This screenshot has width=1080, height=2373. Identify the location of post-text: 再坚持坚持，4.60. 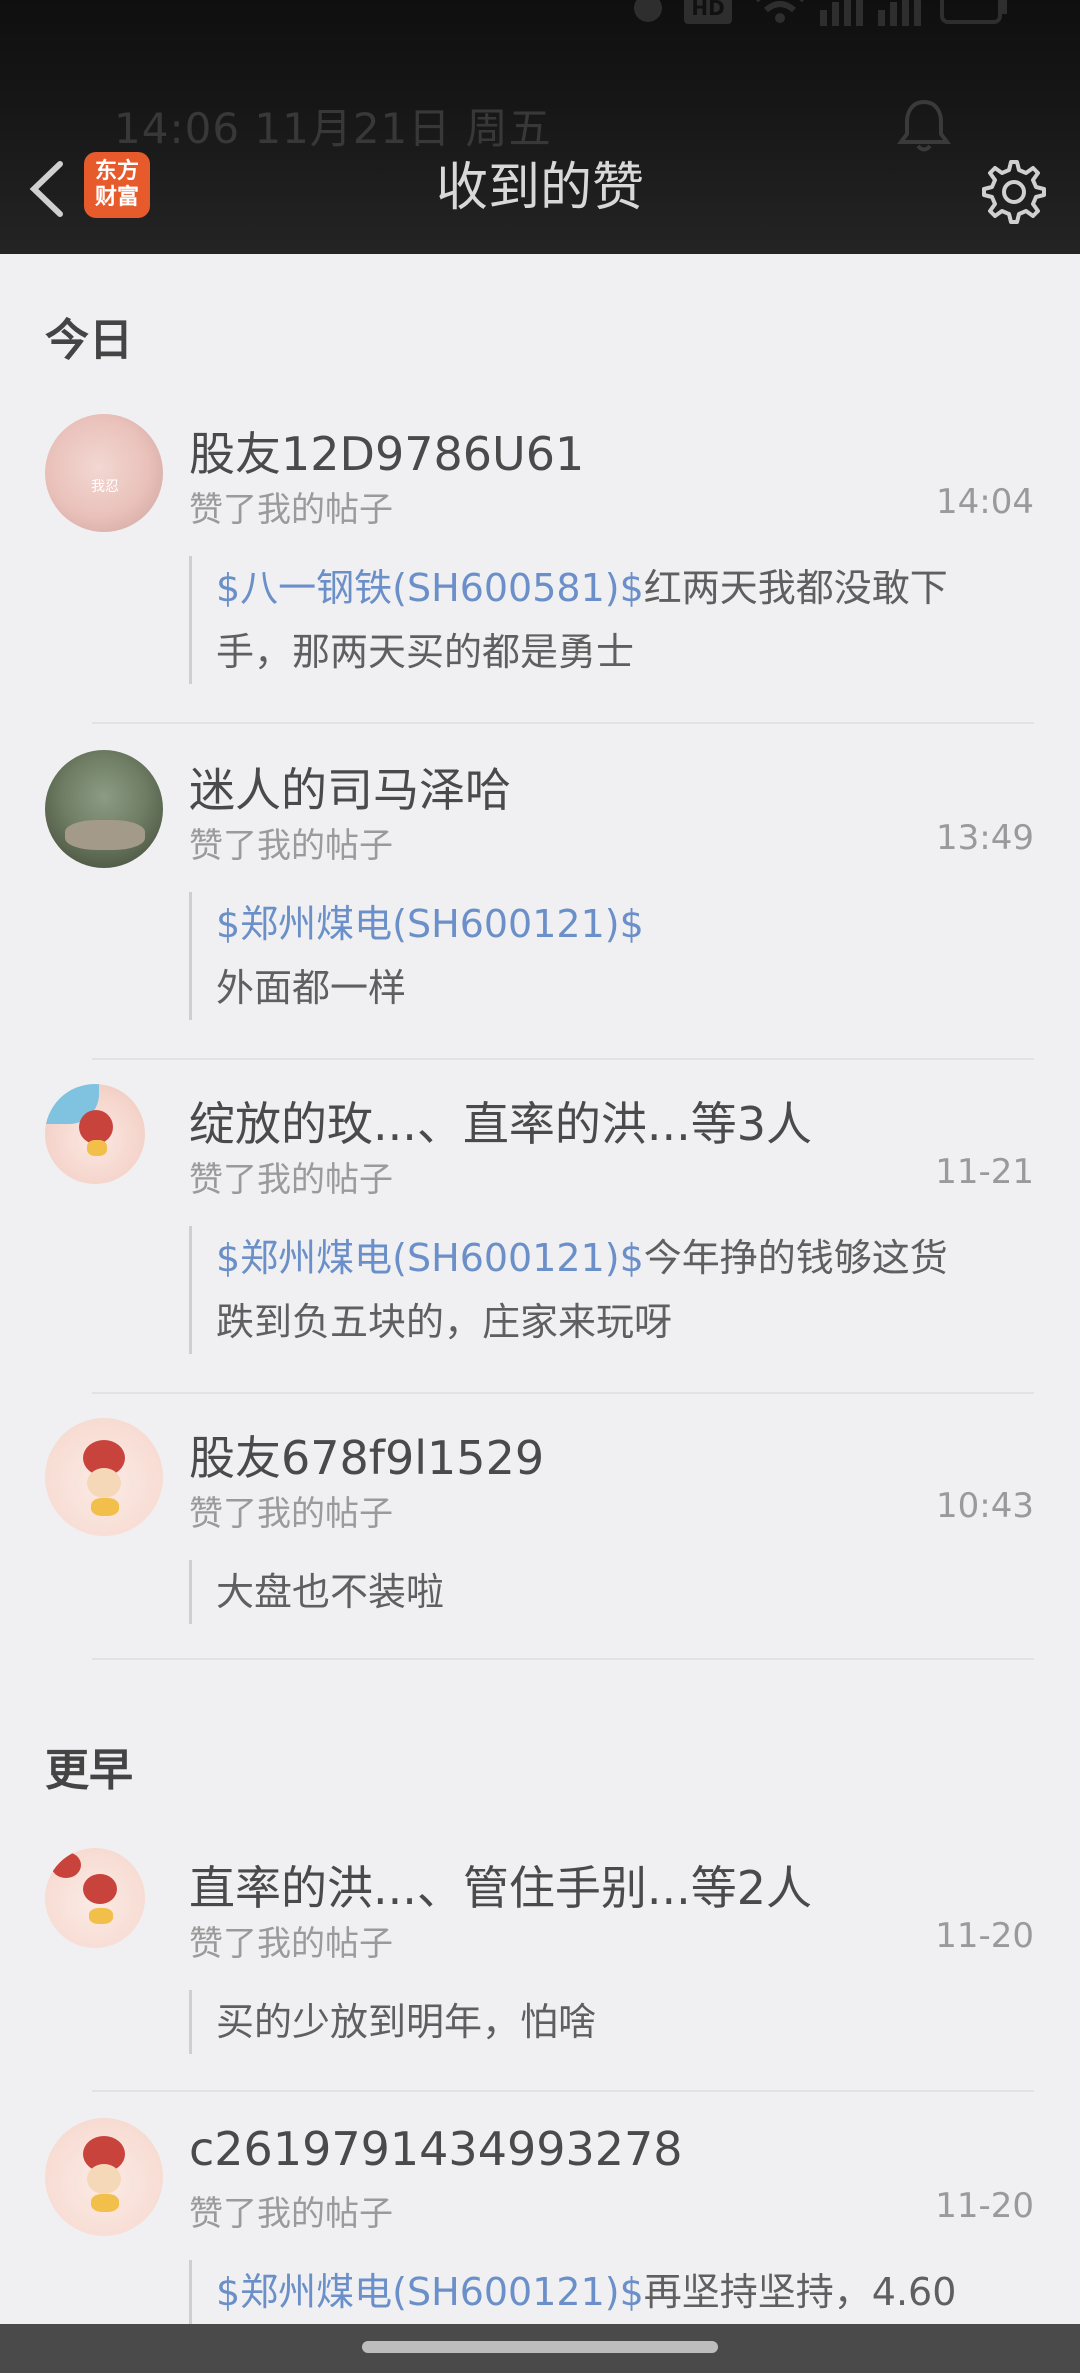
(800, 2292).